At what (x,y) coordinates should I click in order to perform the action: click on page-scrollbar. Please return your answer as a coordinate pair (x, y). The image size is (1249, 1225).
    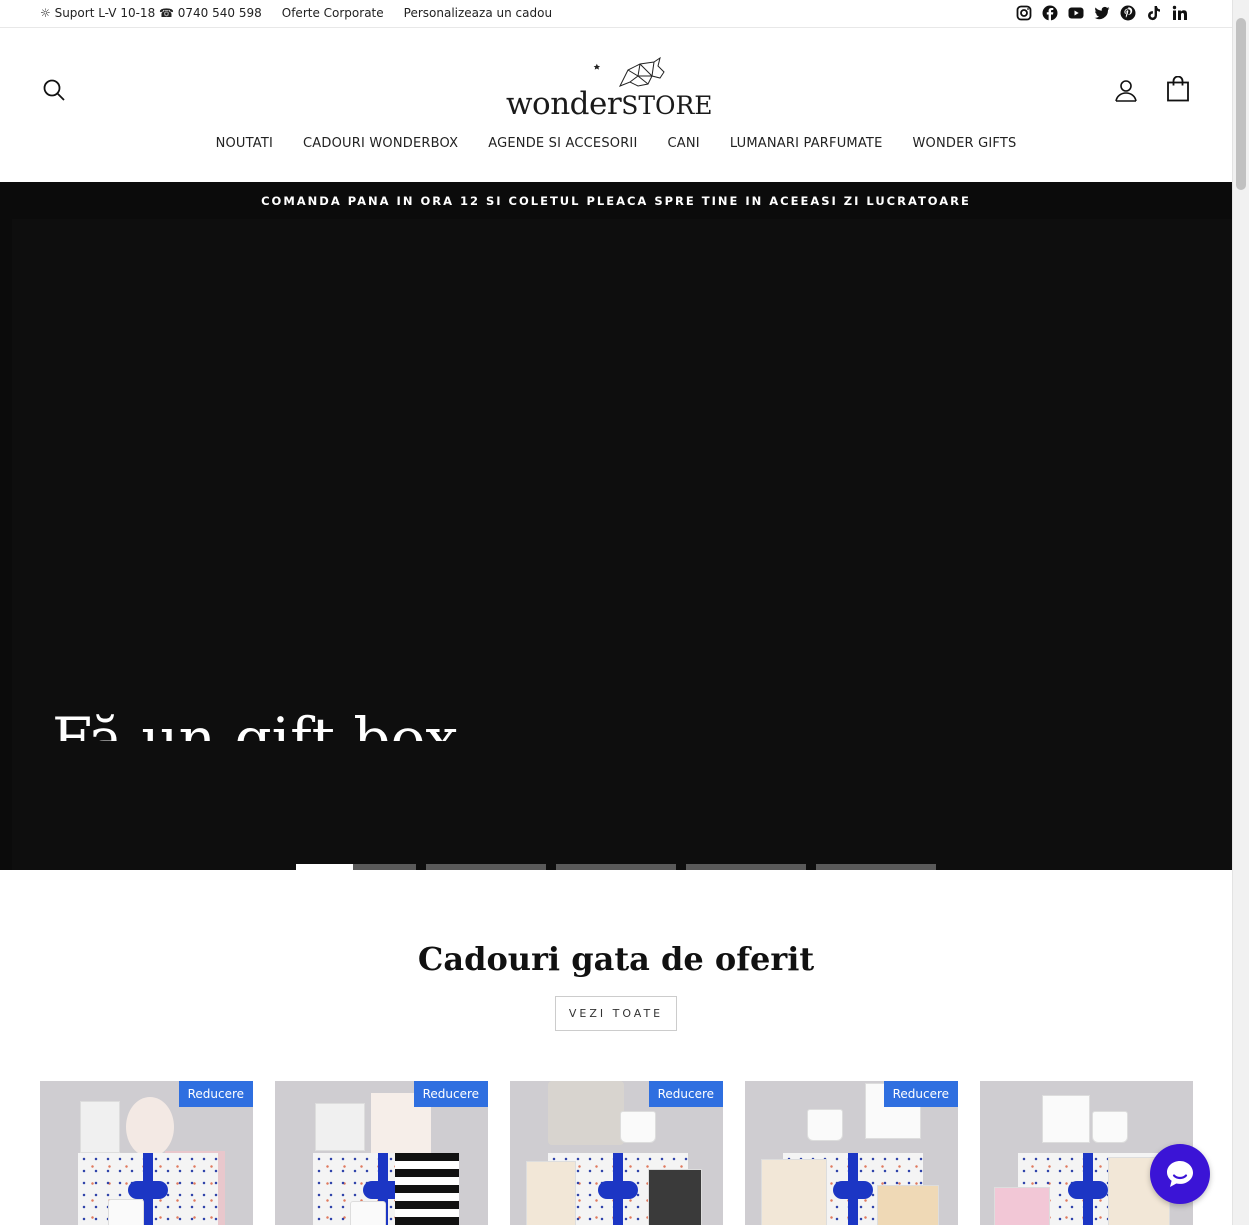
    Looking at the image, I should click on (1240, 612).